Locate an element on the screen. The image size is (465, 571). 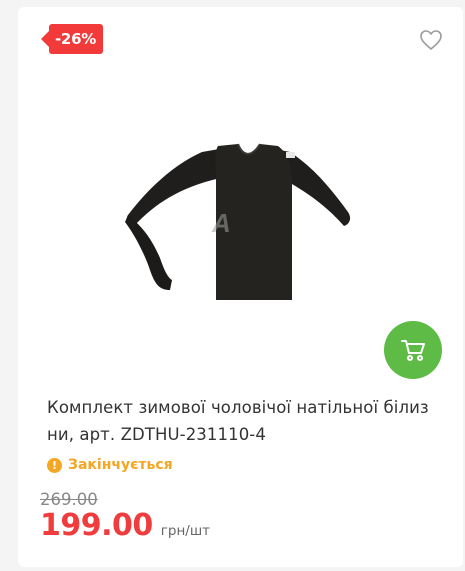
exclamation-icon: ! is located at coordinates (54, 465).